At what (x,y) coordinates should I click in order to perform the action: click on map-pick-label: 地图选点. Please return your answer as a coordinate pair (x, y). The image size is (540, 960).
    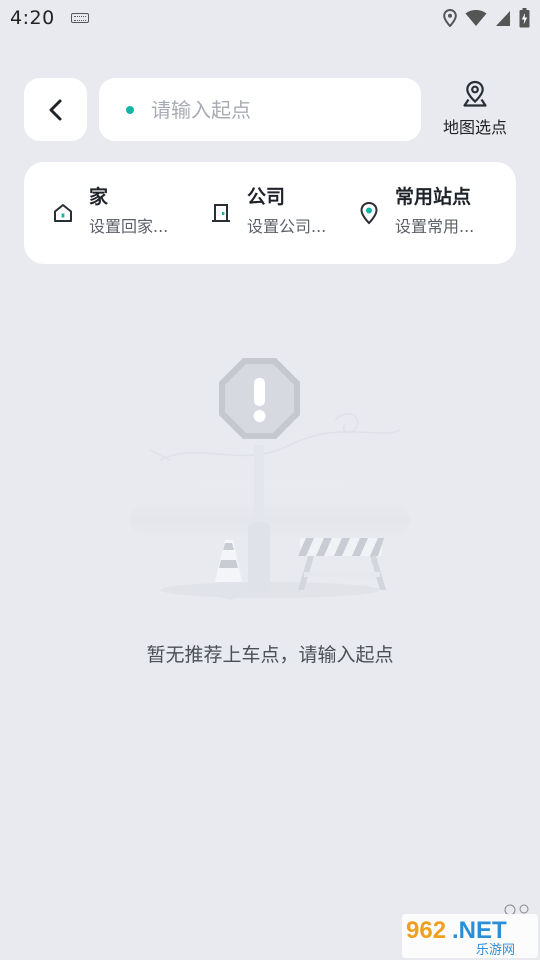
    Looking at the image, I should click on (474, 127).